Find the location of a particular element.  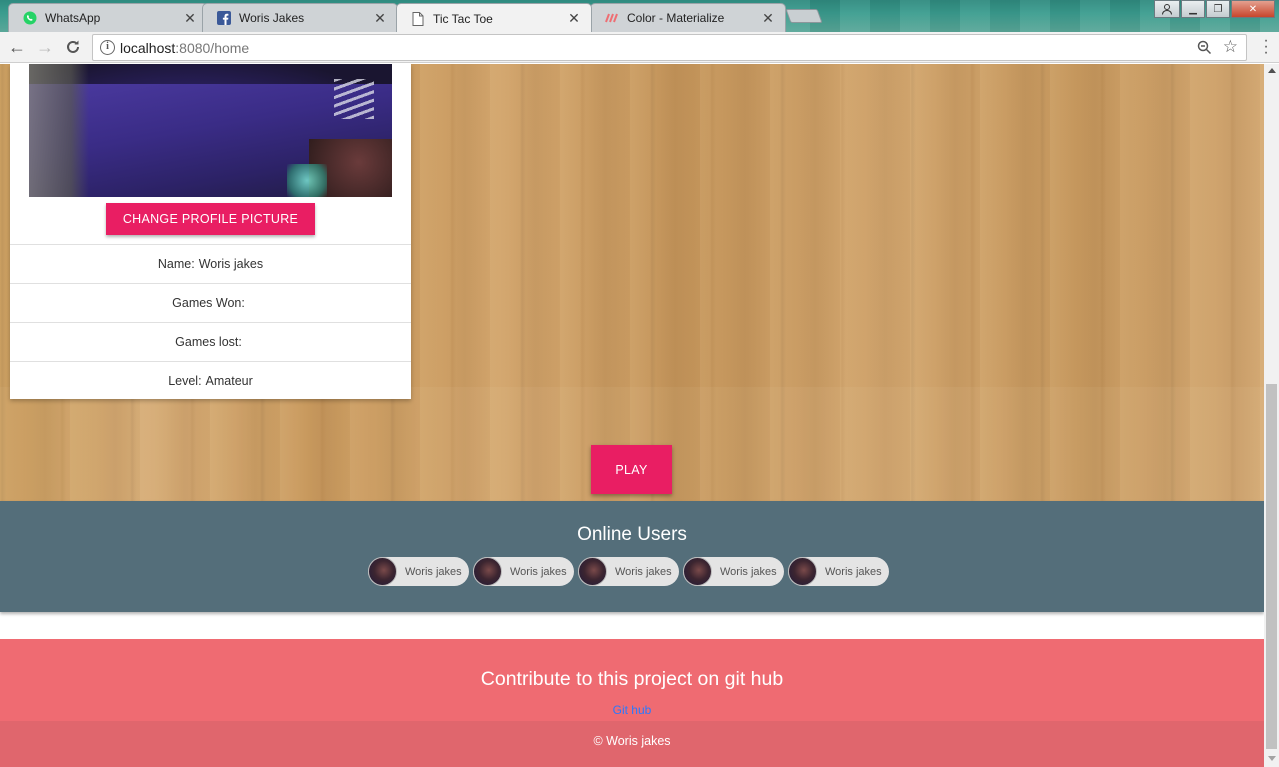

scroll-down-icon is located at coordinates (1272, 758).